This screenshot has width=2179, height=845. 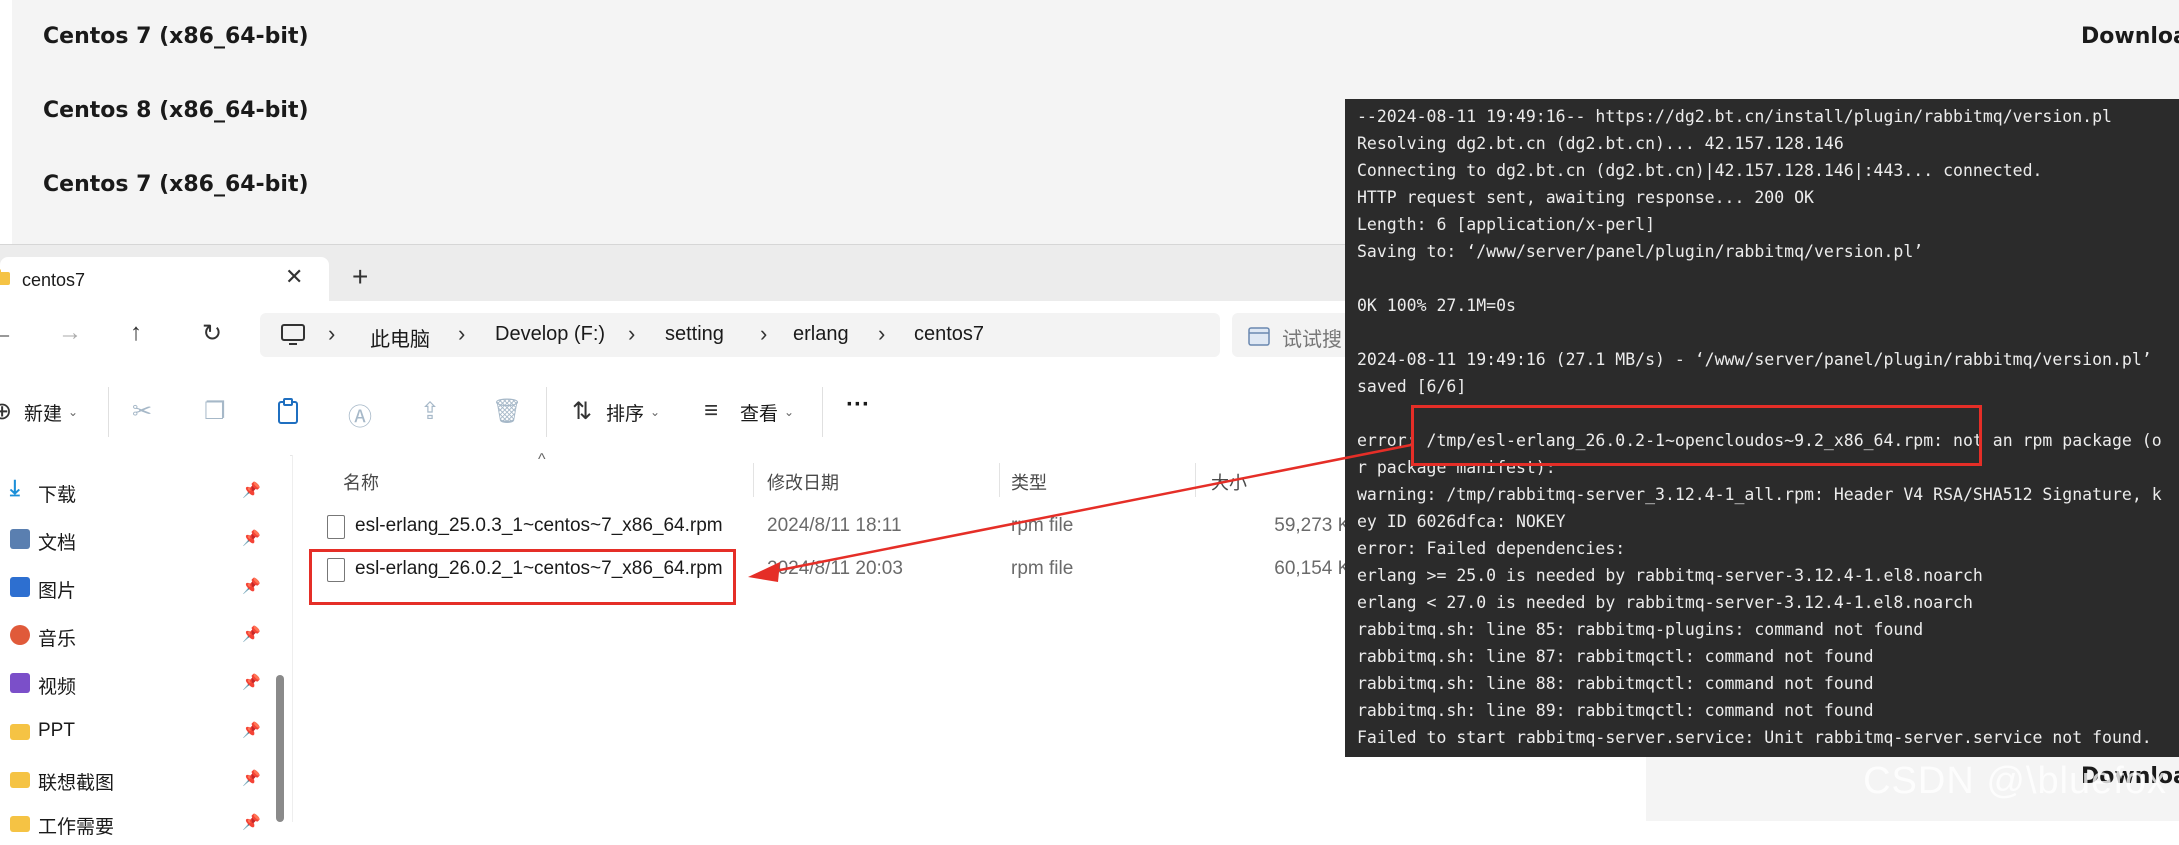 What do you see at coordinates (1080, 512) in the screenshot?
I see `annotation-arrow` at bounding box center [1080, 512].